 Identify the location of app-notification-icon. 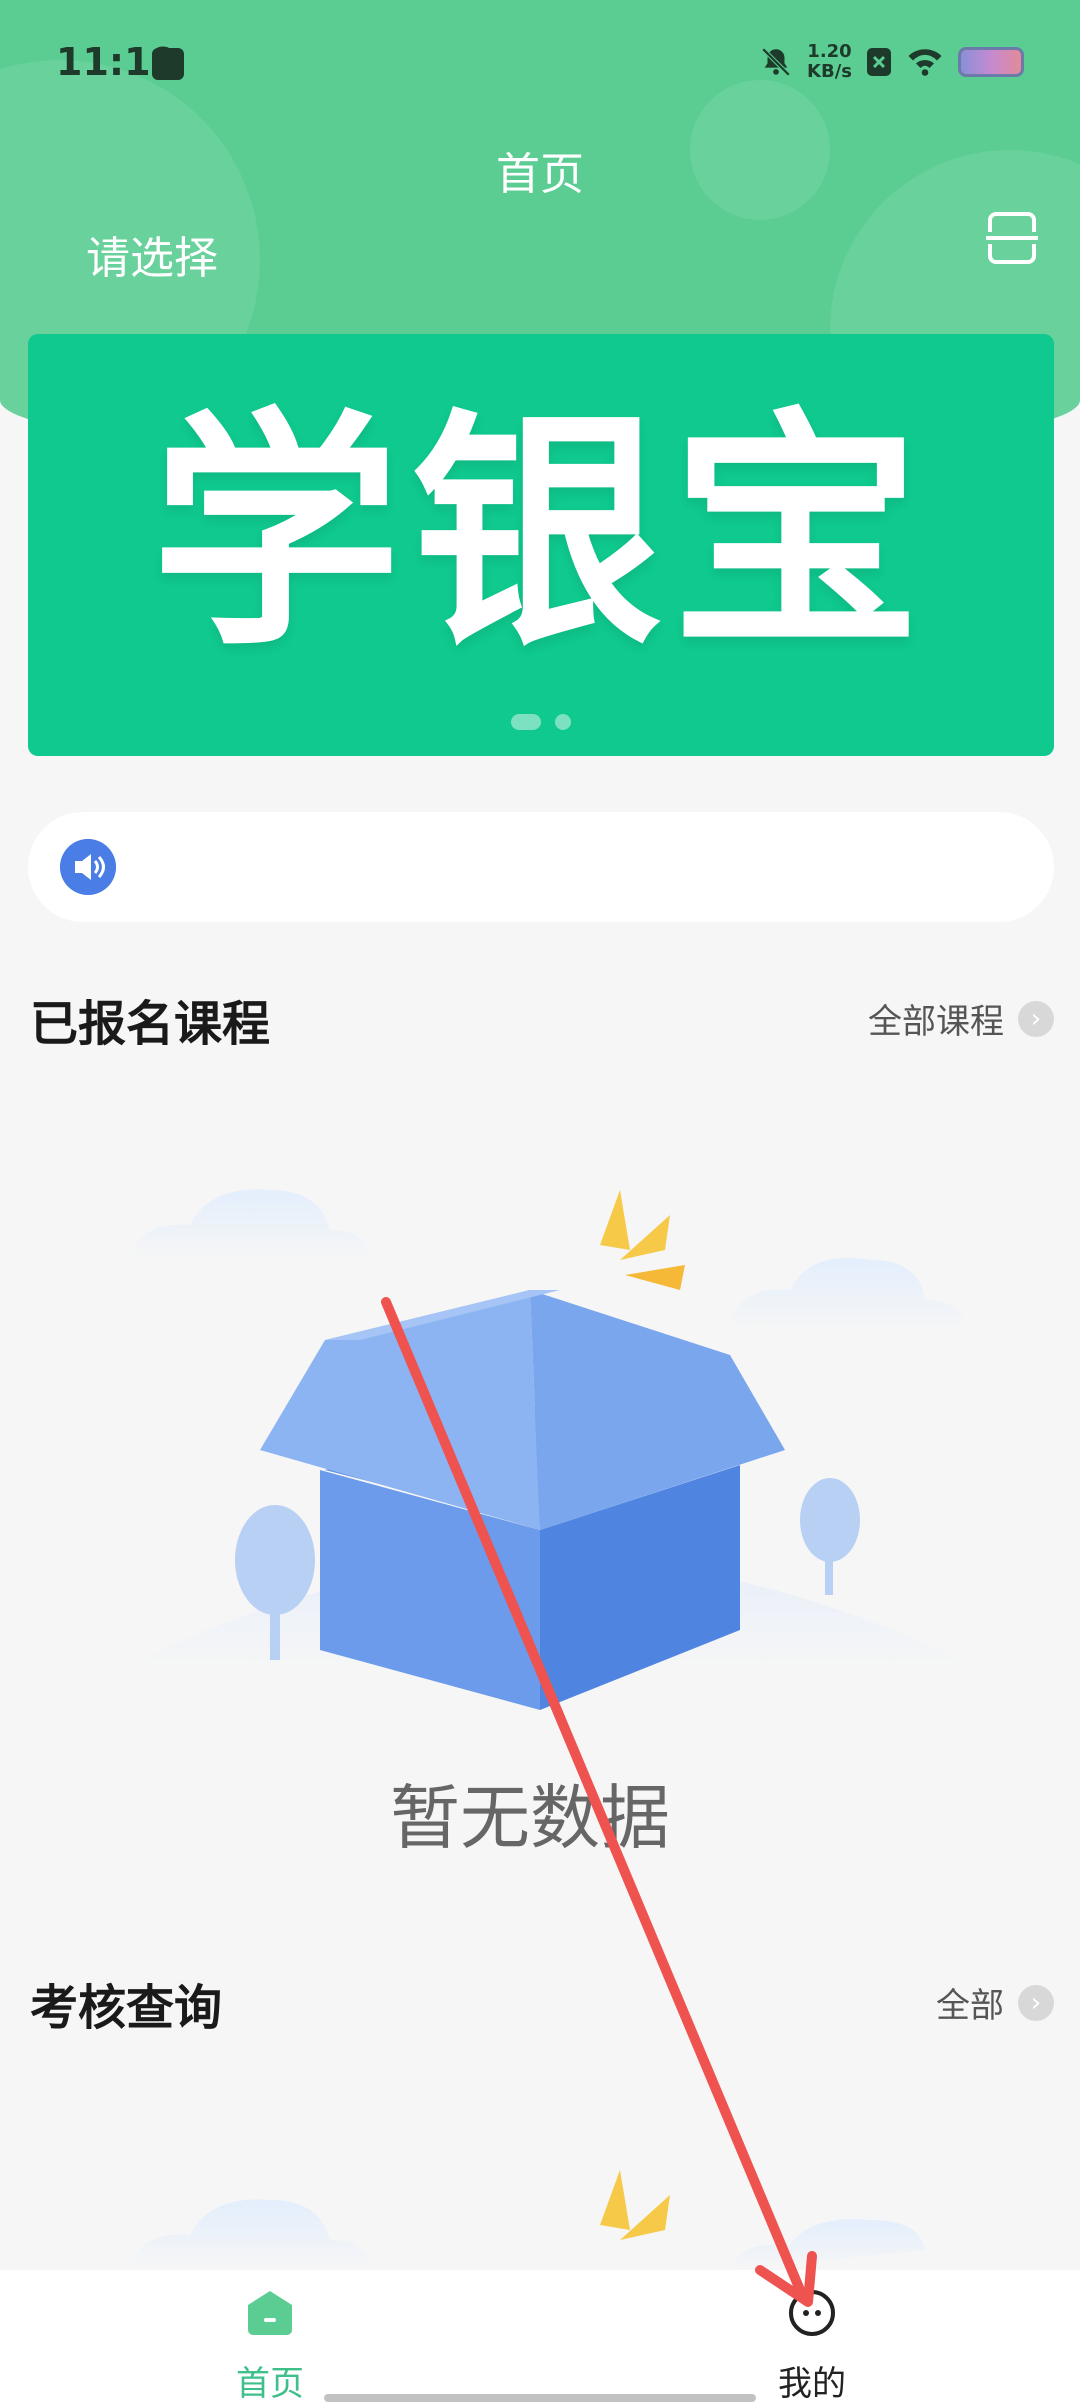
(168, 64).